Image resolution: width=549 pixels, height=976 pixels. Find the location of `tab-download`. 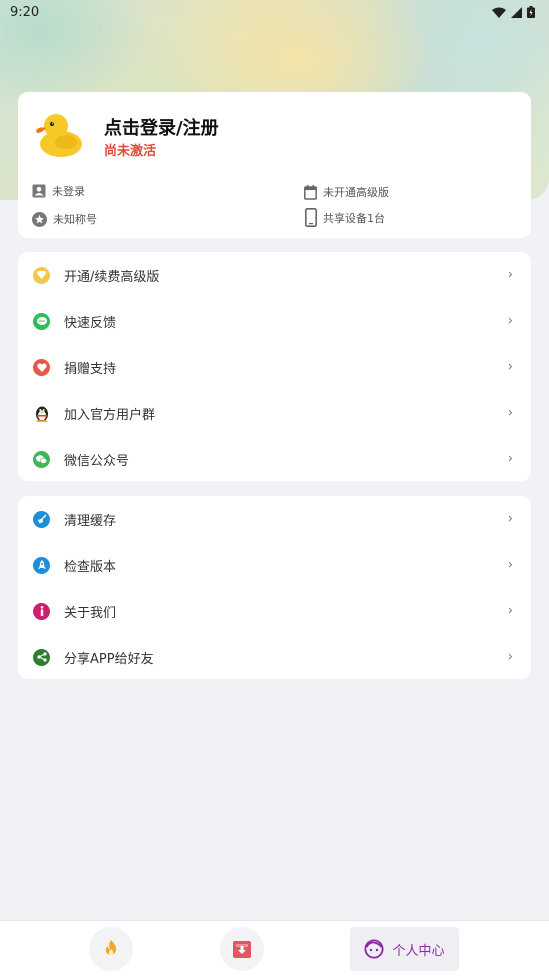

tab-download is located at coordinates (242, 949).